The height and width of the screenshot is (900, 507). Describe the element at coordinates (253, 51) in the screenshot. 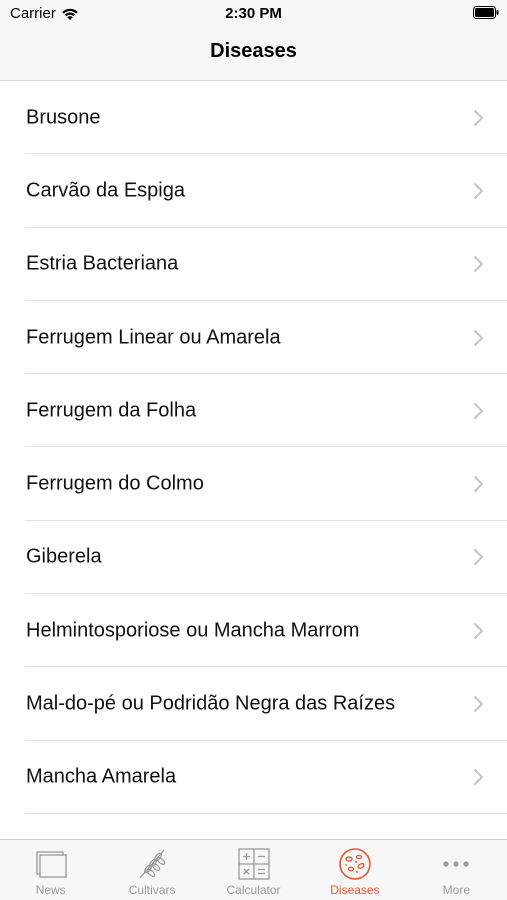

I see `page-title: Diseases` at that location.